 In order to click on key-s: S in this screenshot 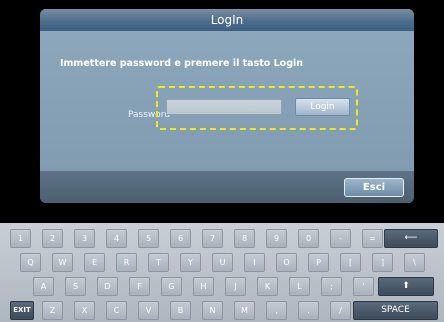, I will do `click(75, 286)`.